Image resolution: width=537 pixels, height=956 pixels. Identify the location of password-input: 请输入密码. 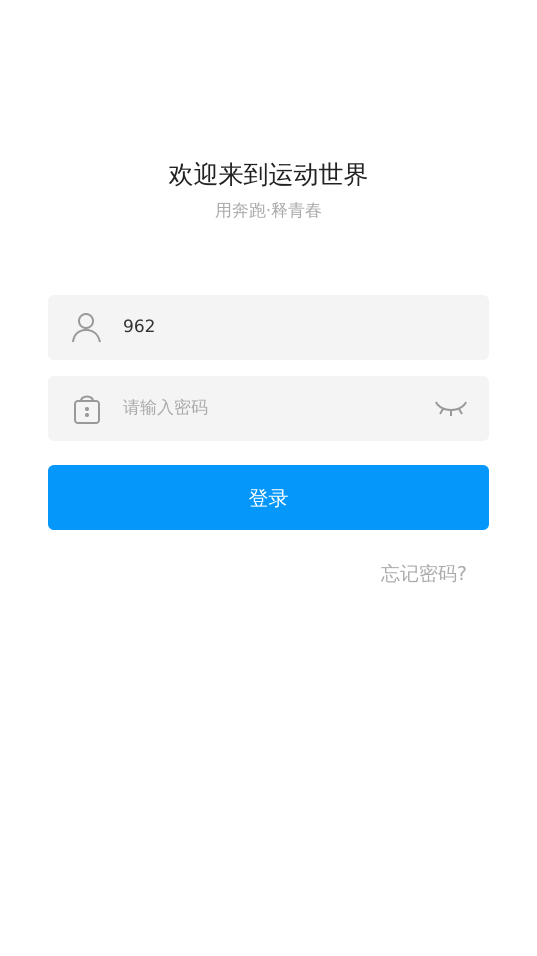
(278, 408).